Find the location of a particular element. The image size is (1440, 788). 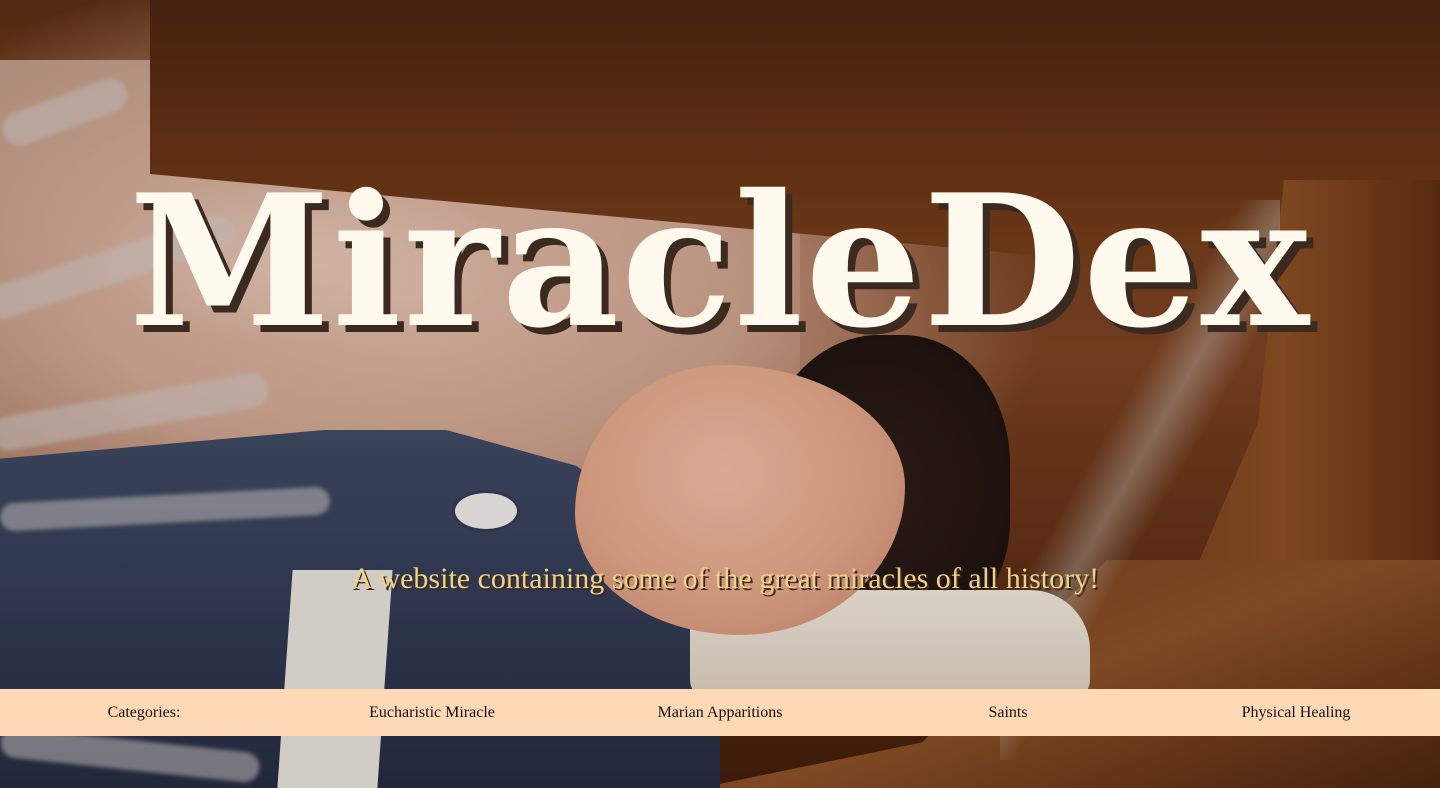

nav-item-marian-apparitions: Marian Apparitions is located at coordinates (720, 712).